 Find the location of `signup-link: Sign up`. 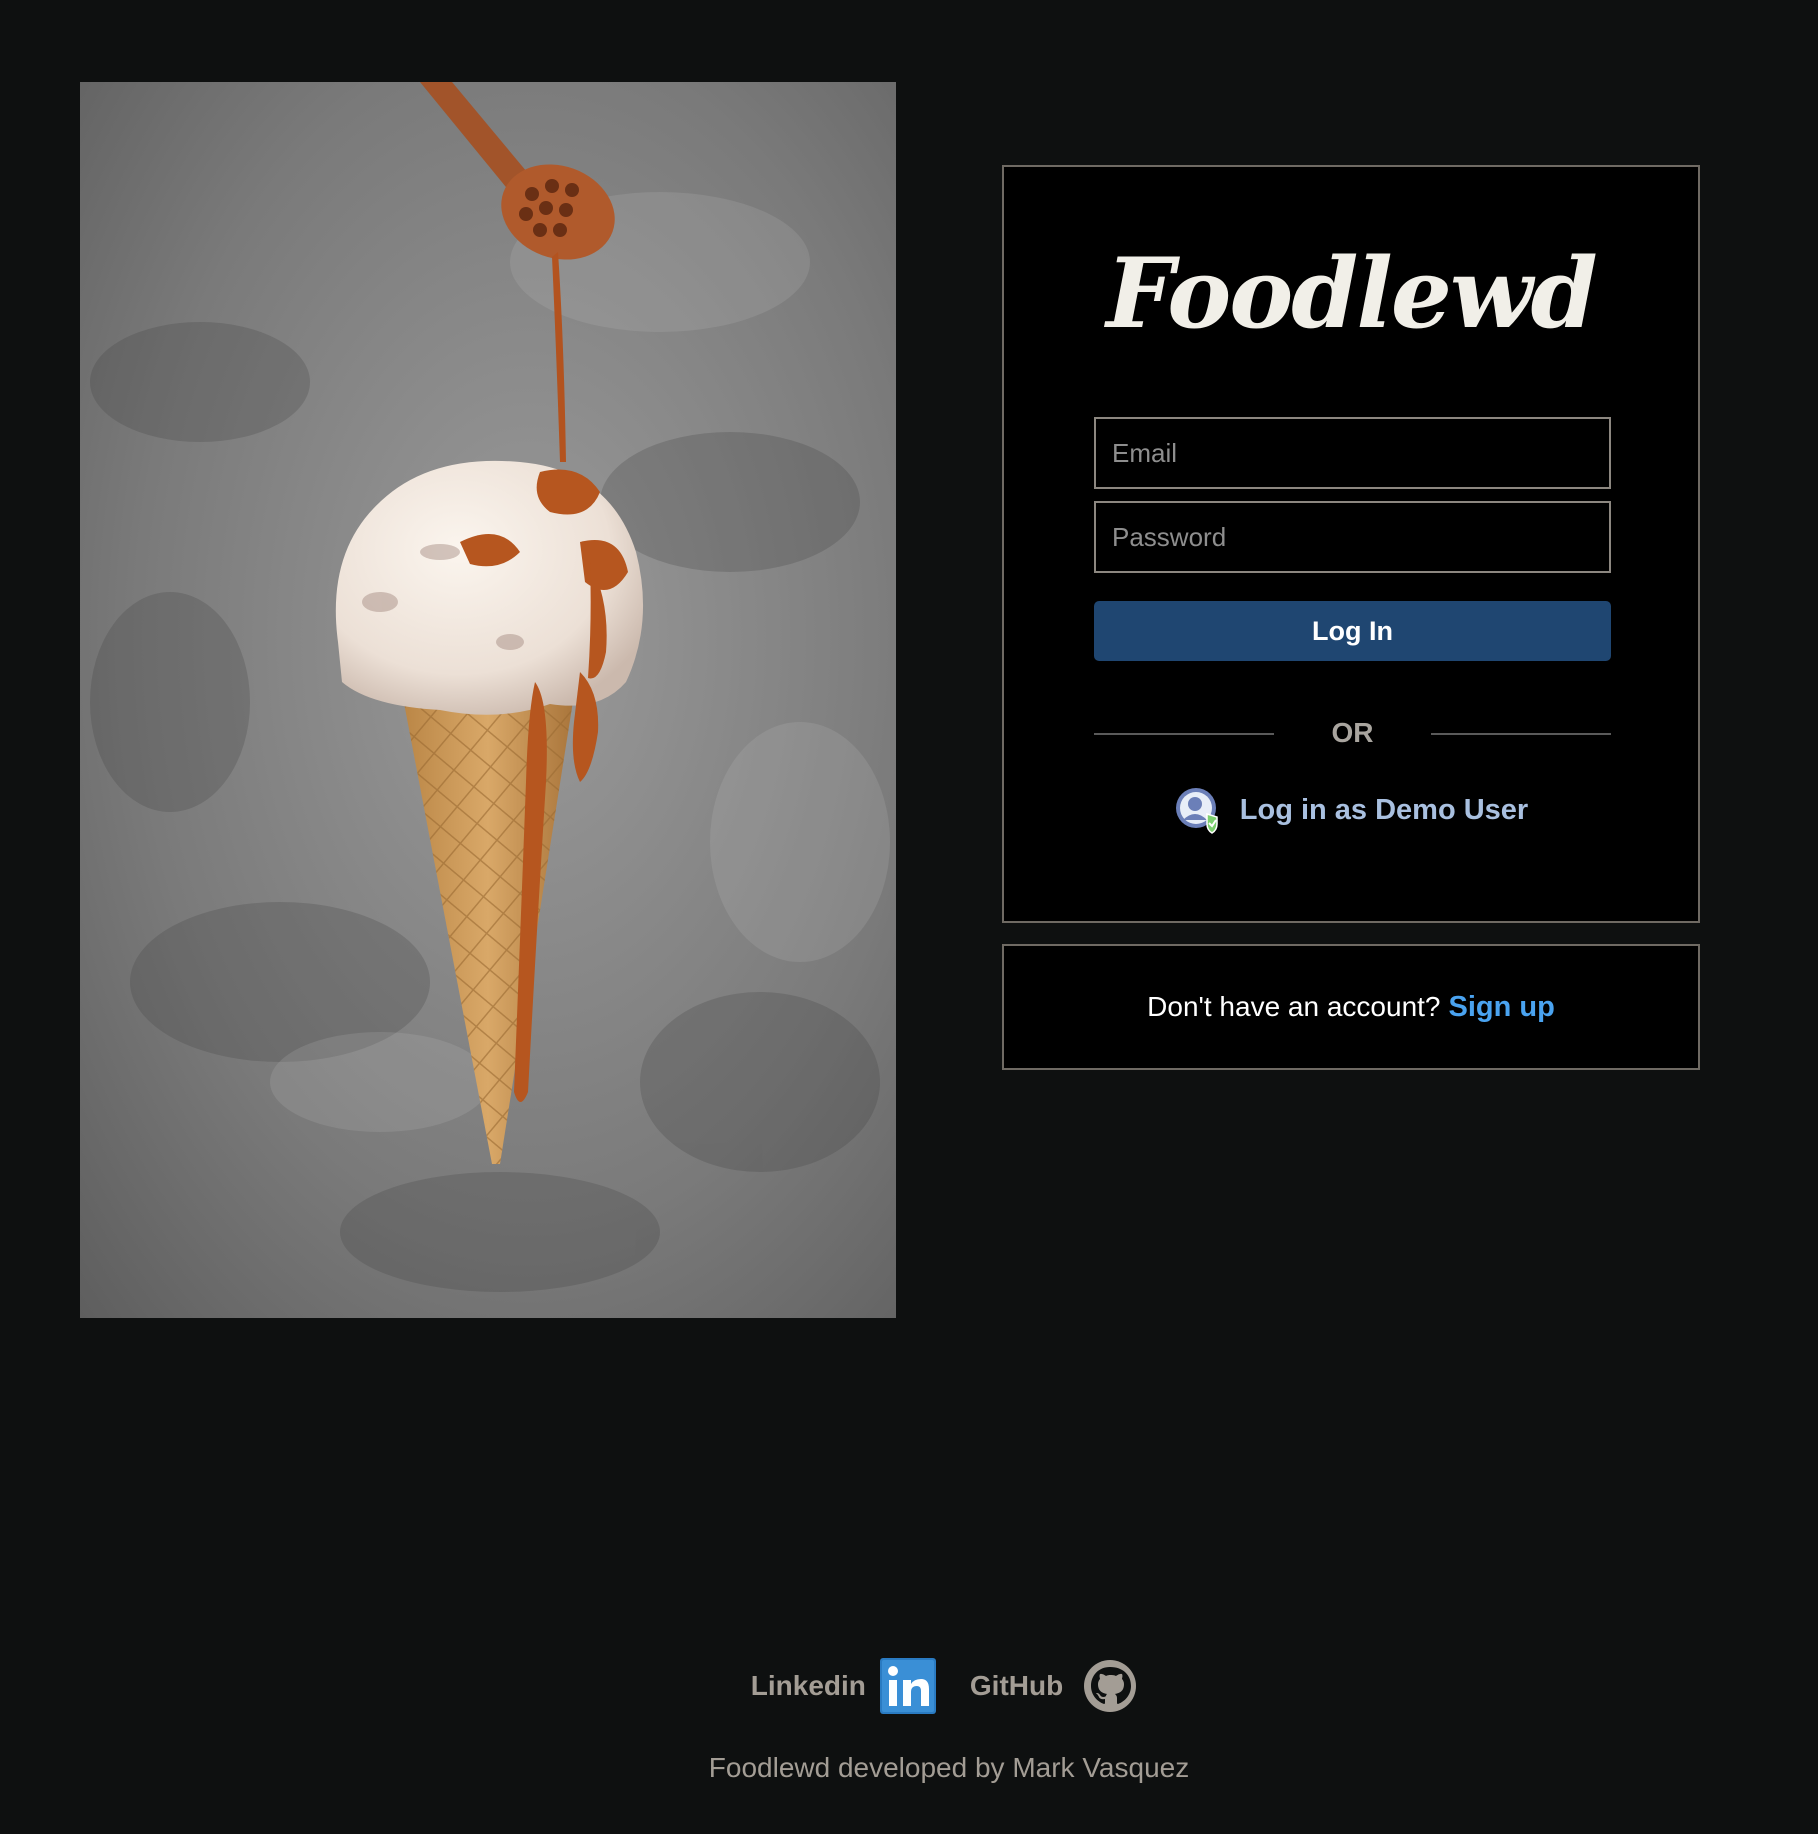

signup-link: Sign up is located at coordinates (1502, 1007).